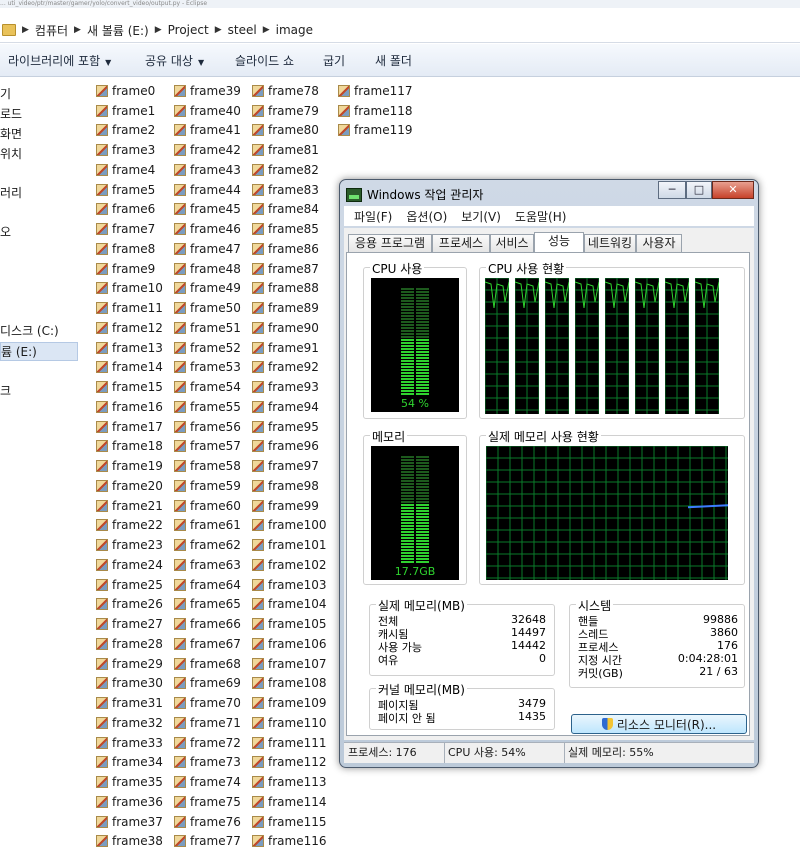 This screenshot has width=800, height=855. I want to click on file-item: frame47, so click(207, 249).